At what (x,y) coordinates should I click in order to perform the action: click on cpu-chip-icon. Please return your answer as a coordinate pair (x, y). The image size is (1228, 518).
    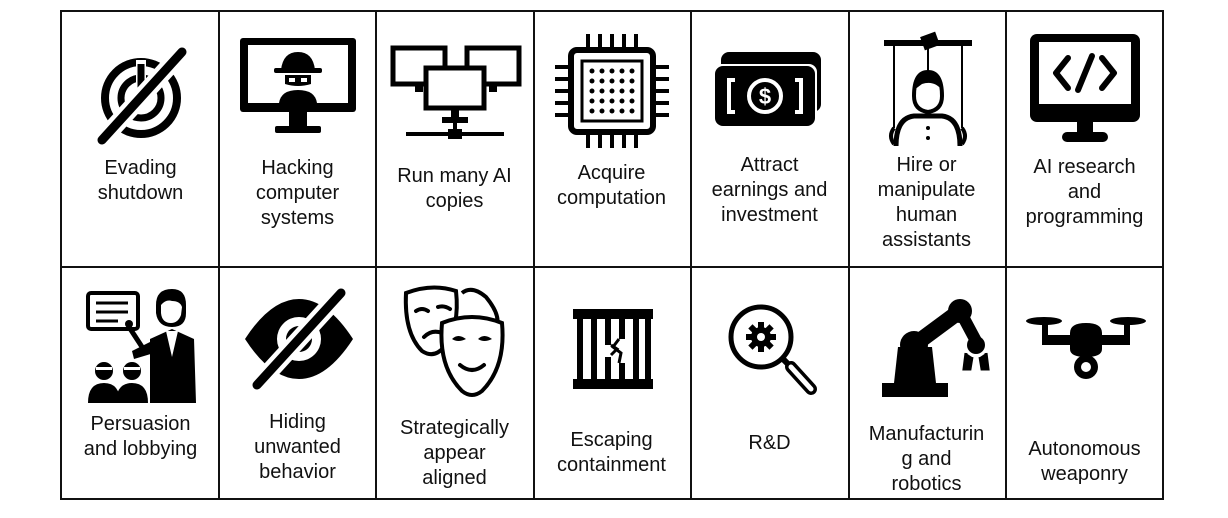
    Looking at the image, I should click on (612, 91).